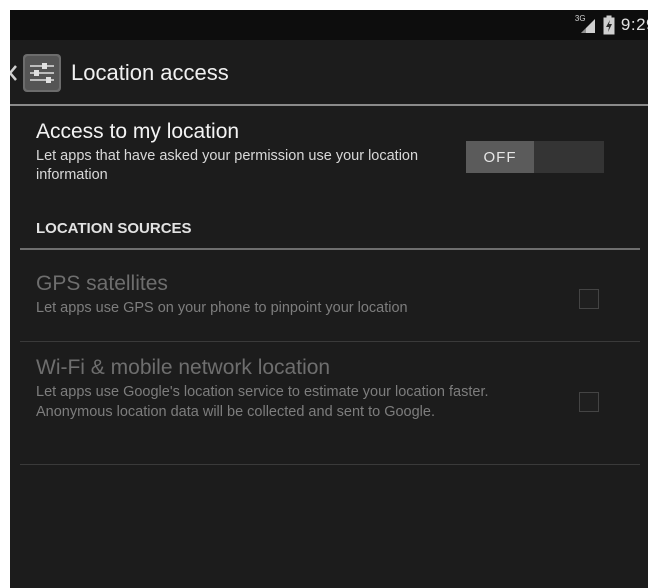 This screenshot has height=588, width=648. I want to click on location-access-toggle: OFF, so click(535, 157).